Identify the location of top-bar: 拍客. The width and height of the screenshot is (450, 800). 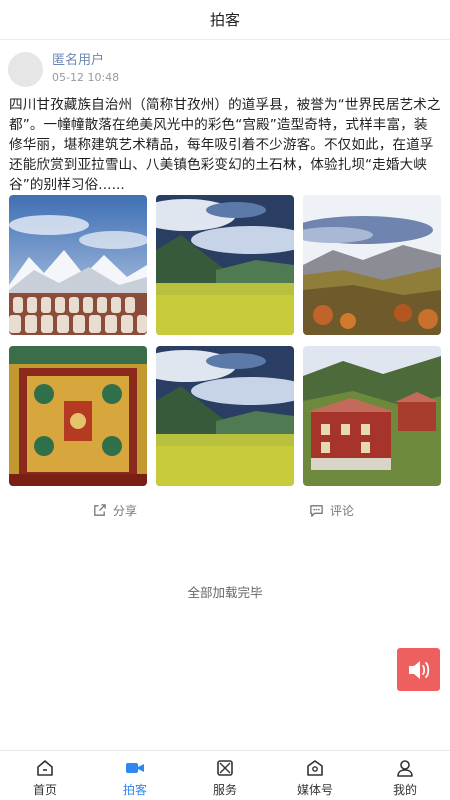
(225, 20).